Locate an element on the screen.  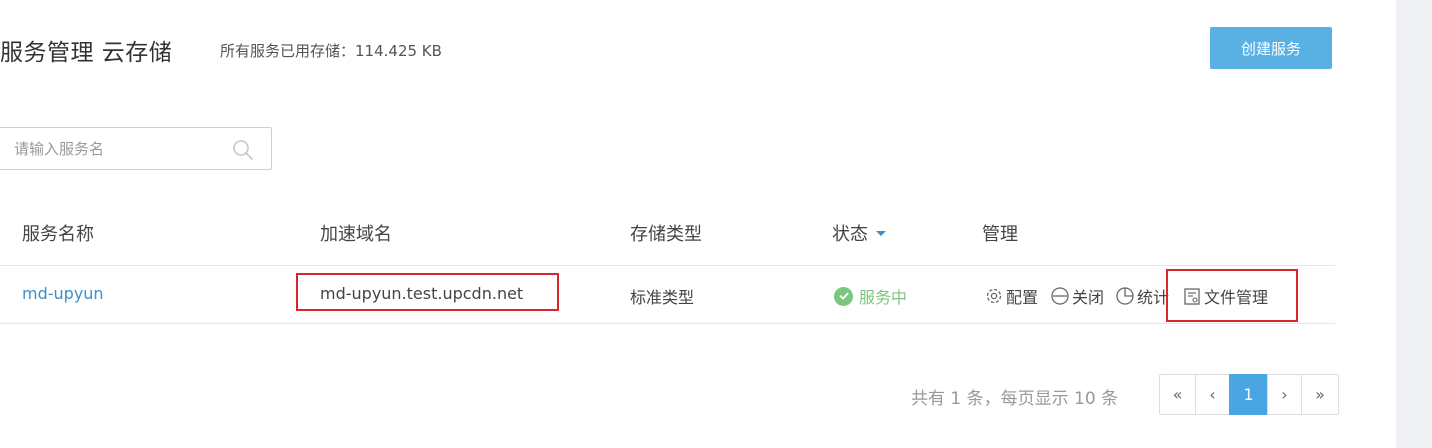
header-divider is located at coordinates (667, 265).